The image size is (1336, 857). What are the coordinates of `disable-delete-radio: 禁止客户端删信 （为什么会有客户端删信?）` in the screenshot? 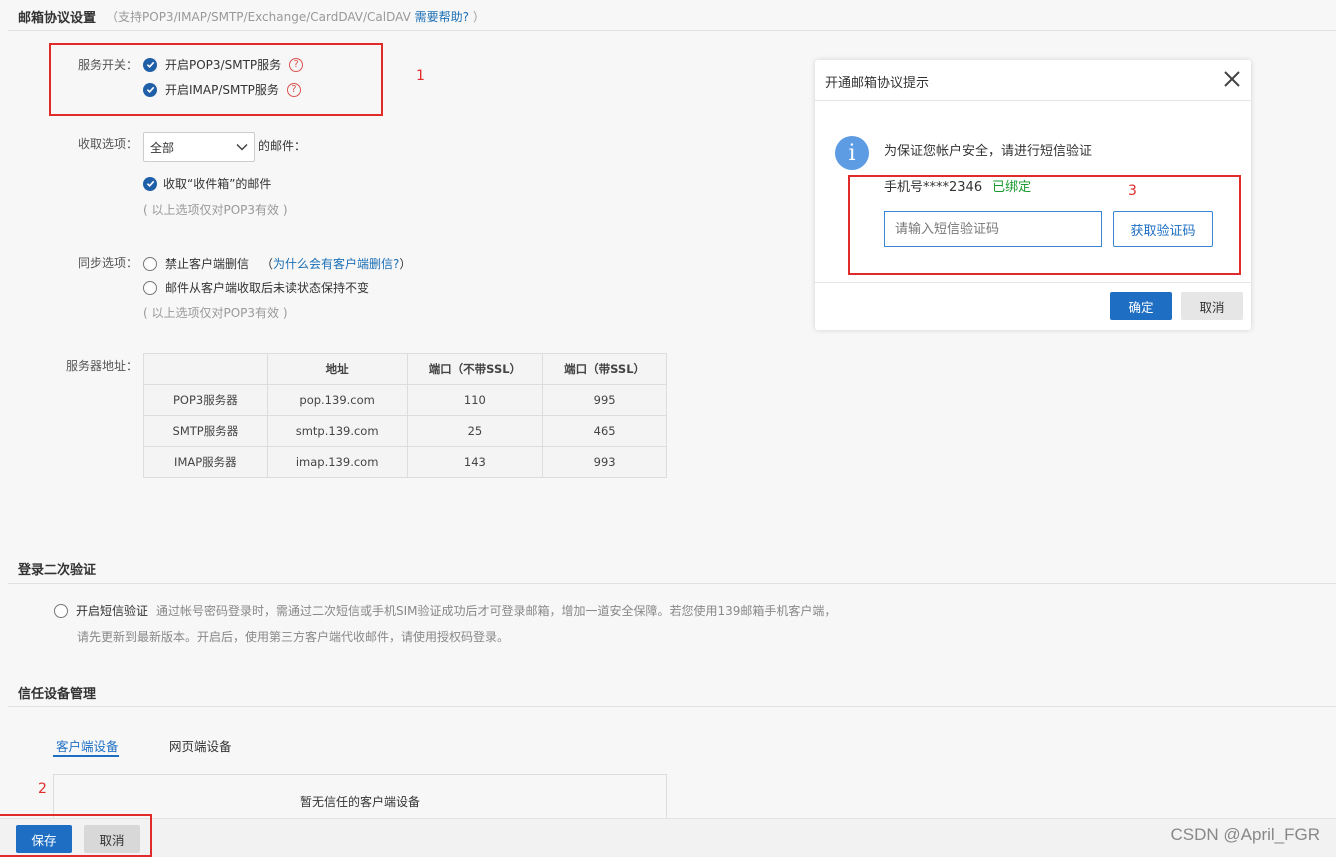 It's located at (277, 263).